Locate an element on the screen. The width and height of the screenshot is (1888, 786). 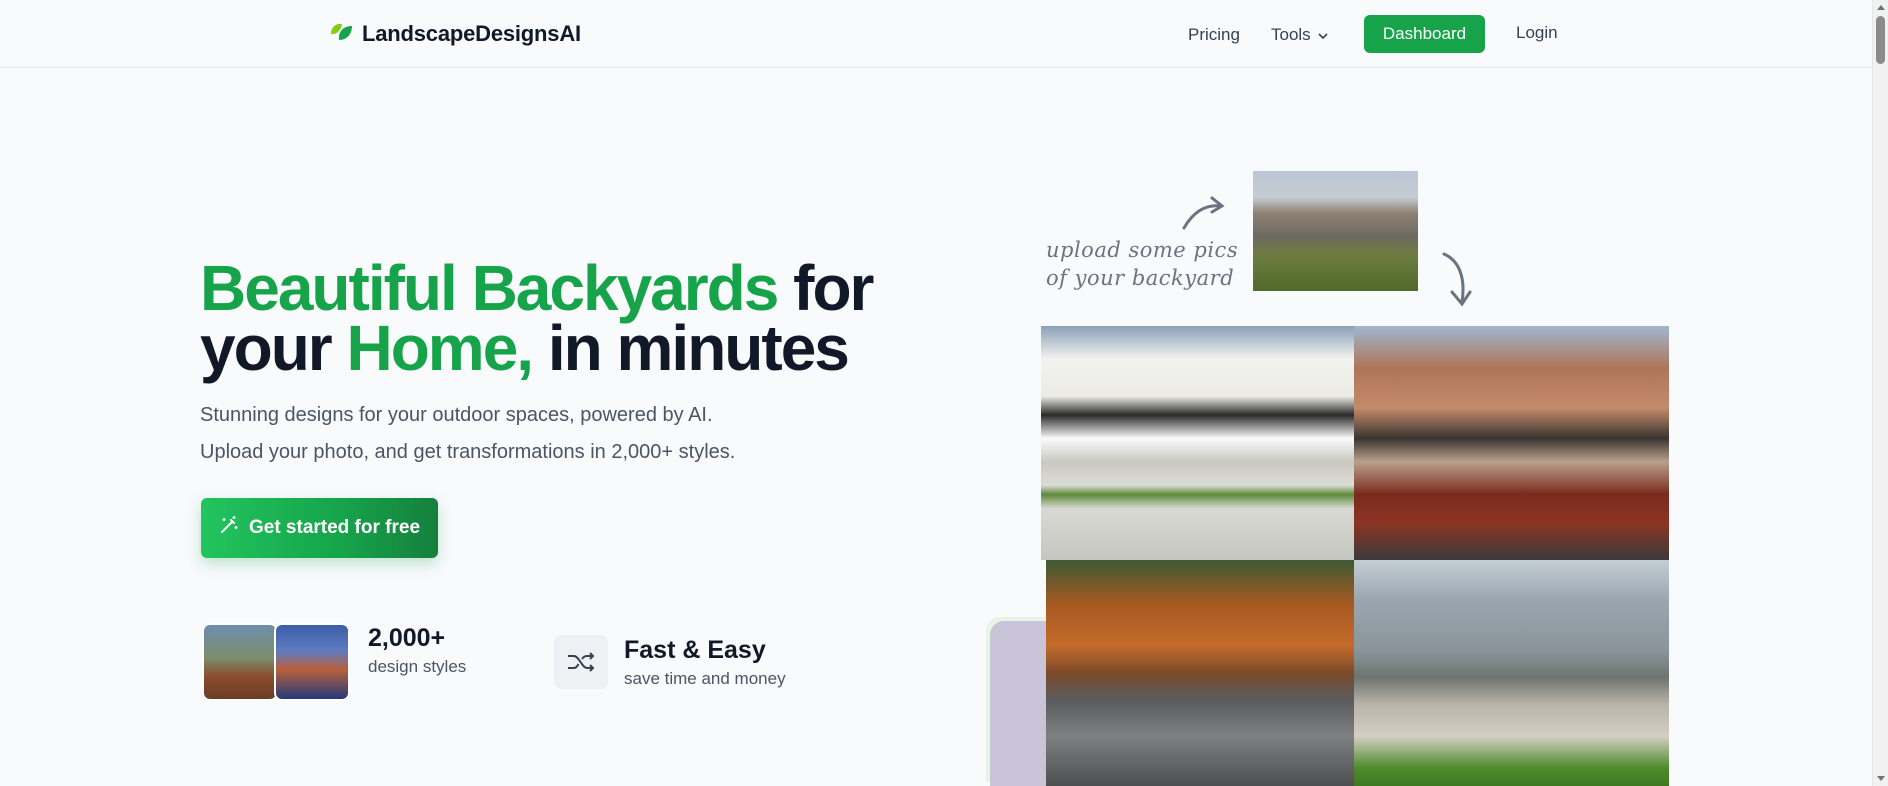
design-style-thumbnails is located at coordinates (277, 662).